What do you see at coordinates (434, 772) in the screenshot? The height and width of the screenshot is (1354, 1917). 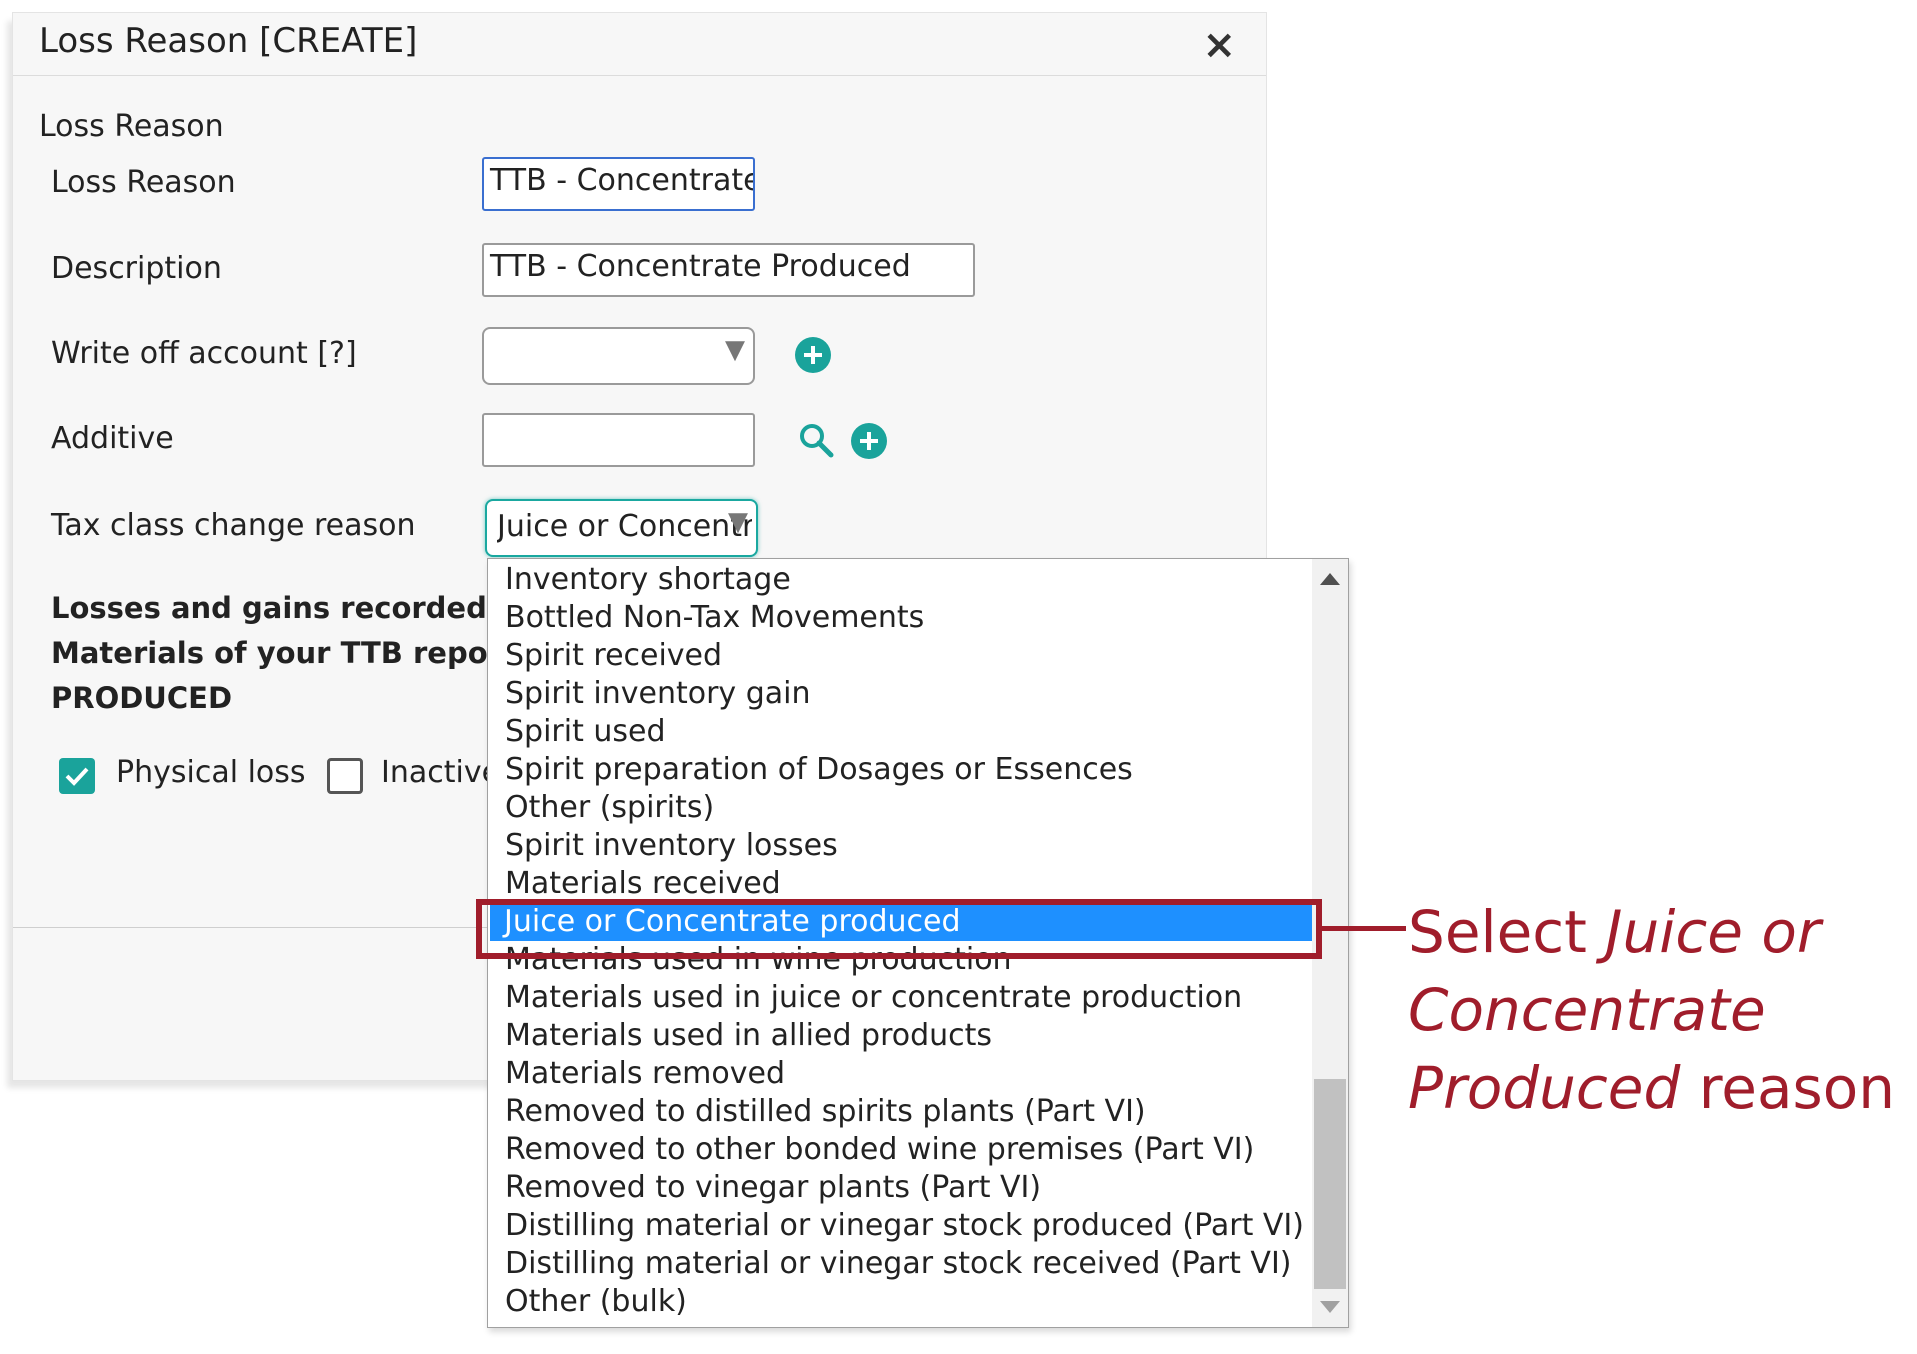 I see `inactive-label: Inactive` at bounding box center [434, 772].